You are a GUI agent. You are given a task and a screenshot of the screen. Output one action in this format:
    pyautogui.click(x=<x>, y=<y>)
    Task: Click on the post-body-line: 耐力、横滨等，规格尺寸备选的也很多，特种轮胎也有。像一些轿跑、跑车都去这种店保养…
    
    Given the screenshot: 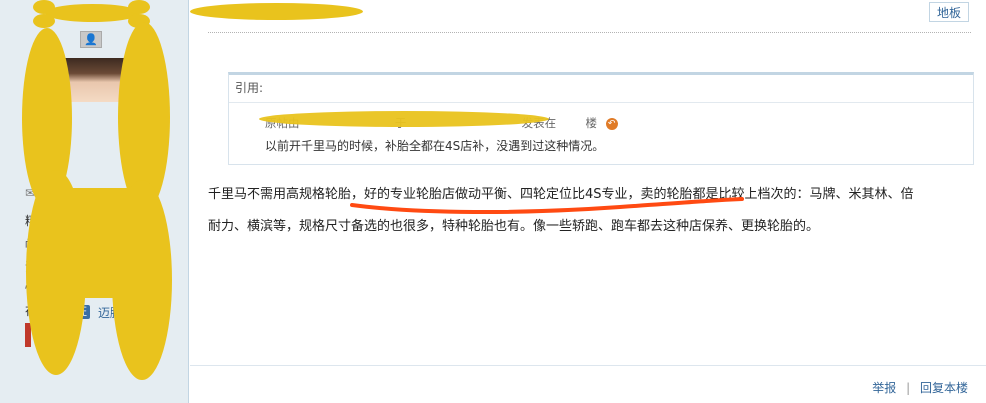 What is the action you would take?
    pyautogui.click(x=514, y=226)
    